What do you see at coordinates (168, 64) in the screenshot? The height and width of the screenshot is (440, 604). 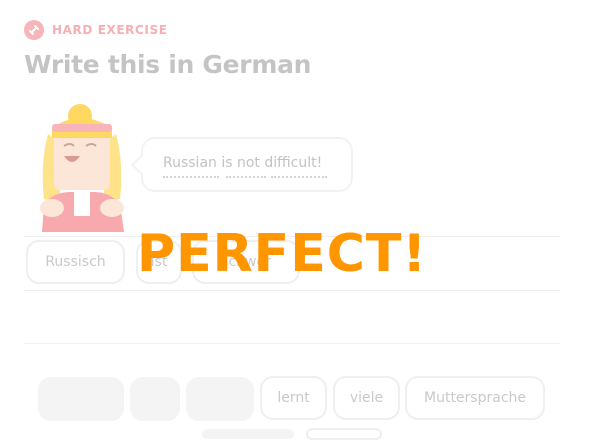 I see `page-title: Write this in German` at bounding box center [168, 64].